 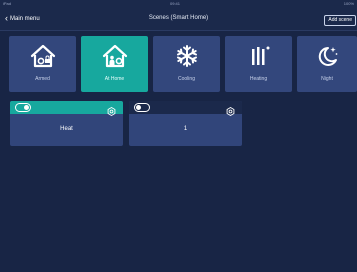 I want to click on scene-label: Heating, so click(x=258, y=79).